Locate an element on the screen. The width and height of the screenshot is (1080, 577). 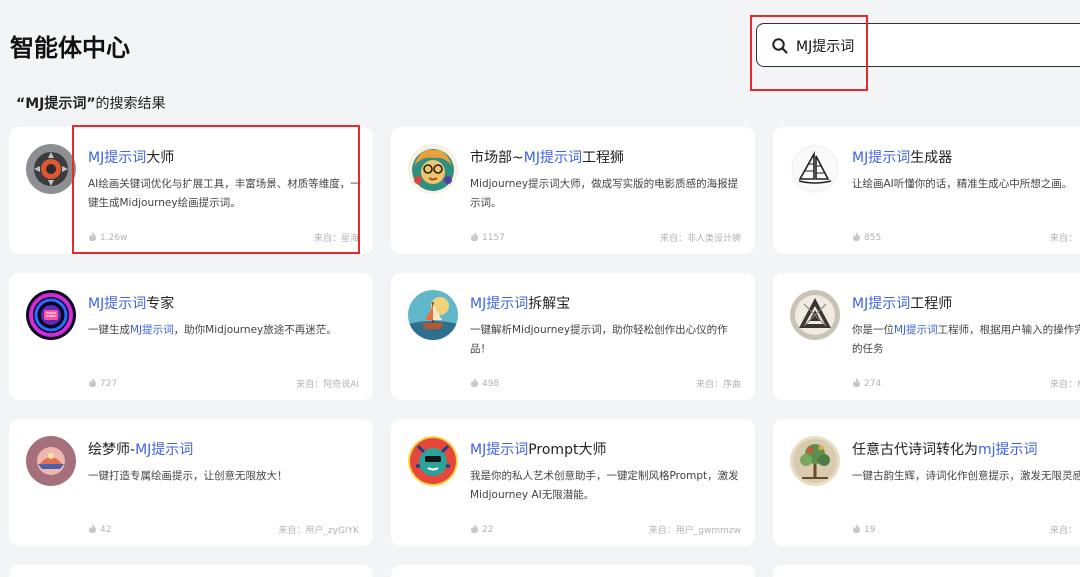
usage-count: 1.26w is located at coordinates (108, 238).